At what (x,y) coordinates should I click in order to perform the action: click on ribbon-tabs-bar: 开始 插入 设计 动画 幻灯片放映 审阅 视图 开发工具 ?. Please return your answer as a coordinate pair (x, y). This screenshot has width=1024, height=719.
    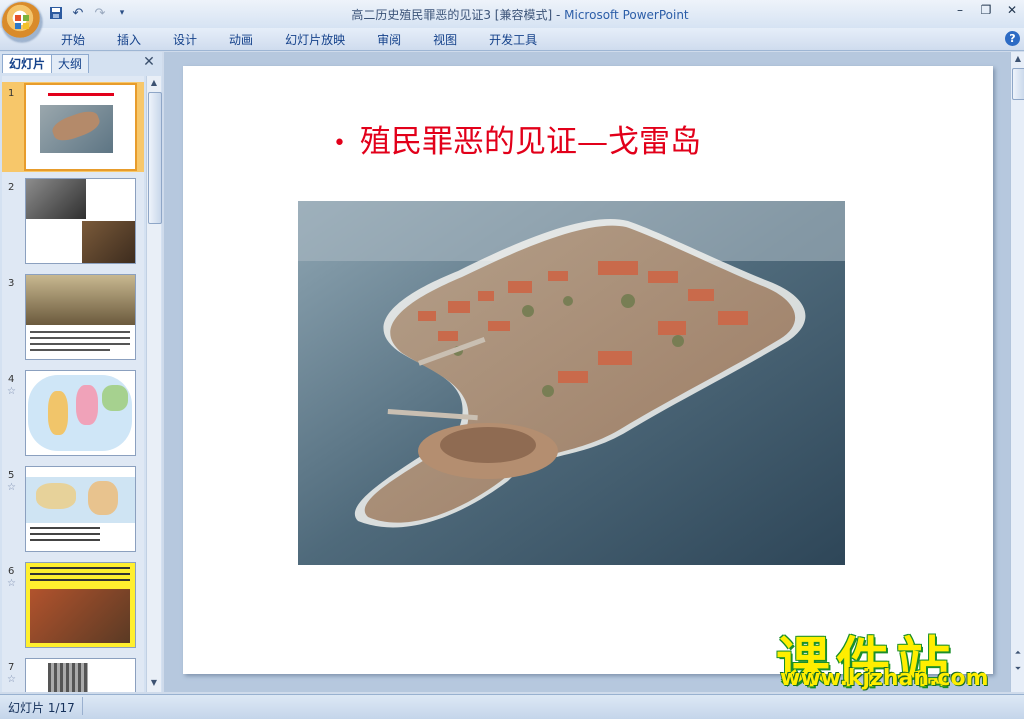
    Looking at the image, I should click on (512, 39).